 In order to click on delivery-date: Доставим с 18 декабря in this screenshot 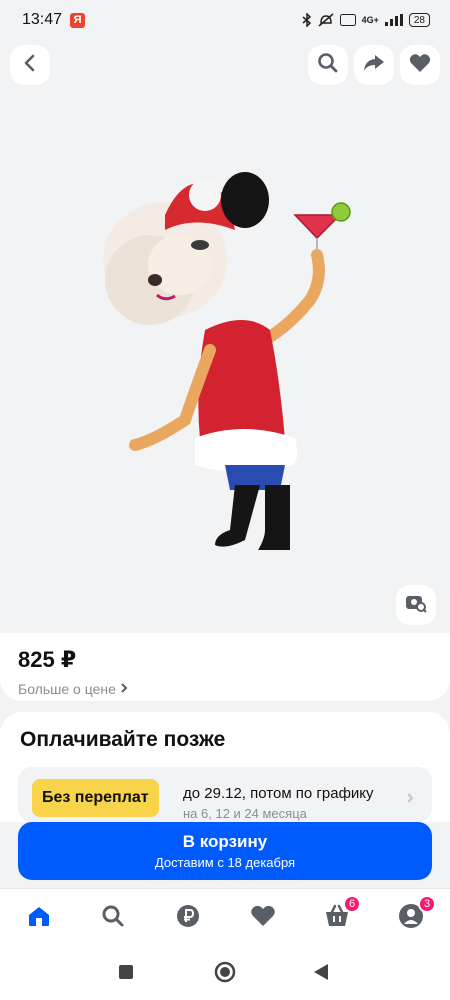, I will do `click(225, 862)`.